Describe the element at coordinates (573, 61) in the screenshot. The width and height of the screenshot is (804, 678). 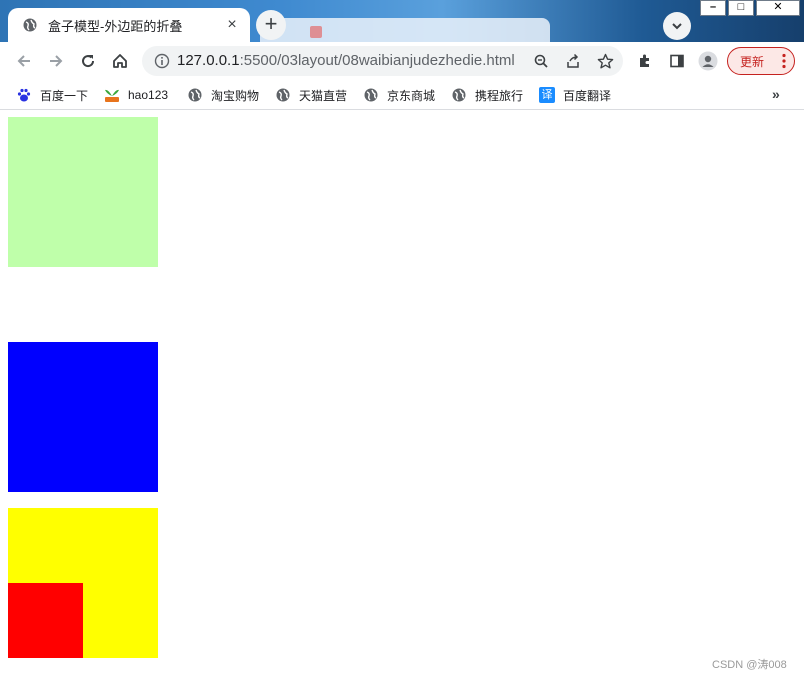
I see `share-icon` at that location.